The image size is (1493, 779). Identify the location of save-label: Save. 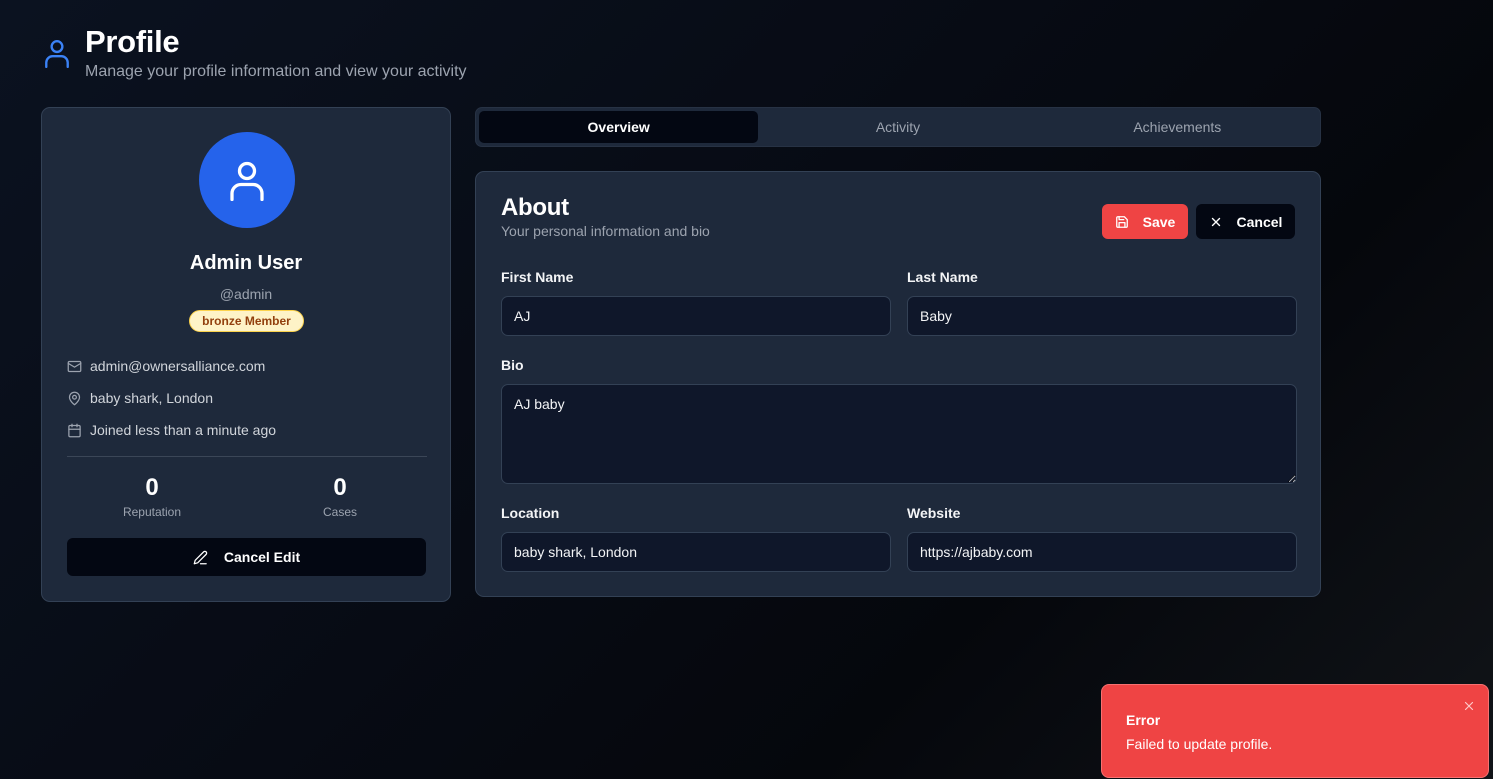
(1159, 221).